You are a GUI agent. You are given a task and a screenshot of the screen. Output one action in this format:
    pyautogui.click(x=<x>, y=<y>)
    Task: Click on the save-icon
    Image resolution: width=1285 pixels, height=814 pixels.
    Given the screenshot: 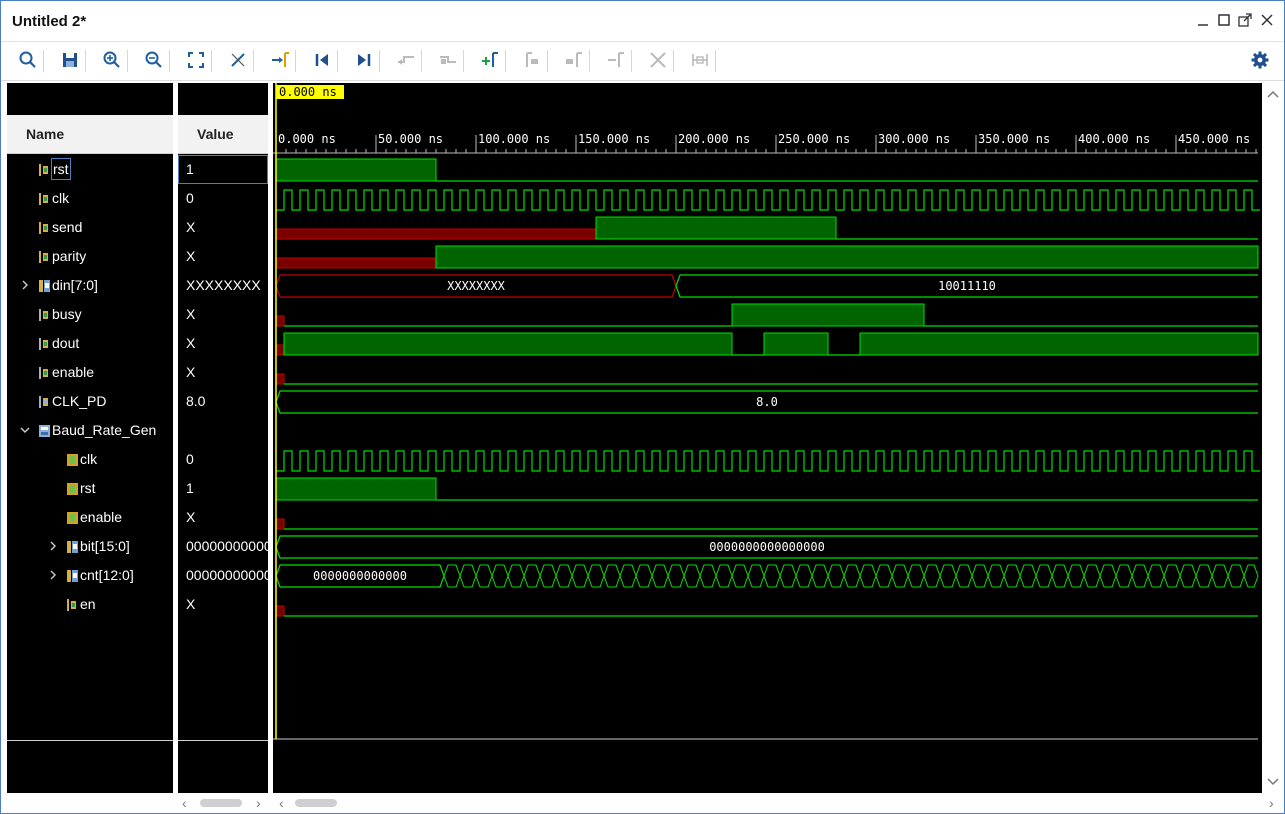 What is the action you would take?
    pyautogui.click(x=70, y=60)
    